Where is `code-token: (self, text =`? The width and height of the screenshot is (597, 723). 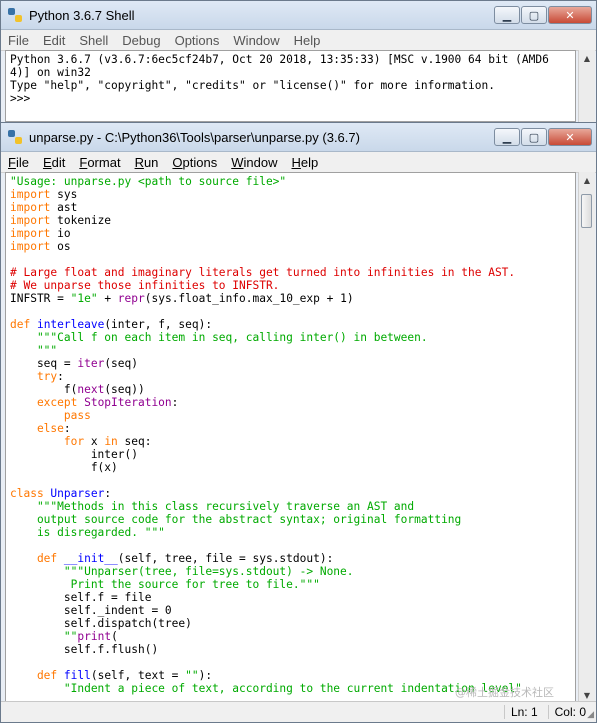
code-token: (self, text = is located at coordinates (138, 675).